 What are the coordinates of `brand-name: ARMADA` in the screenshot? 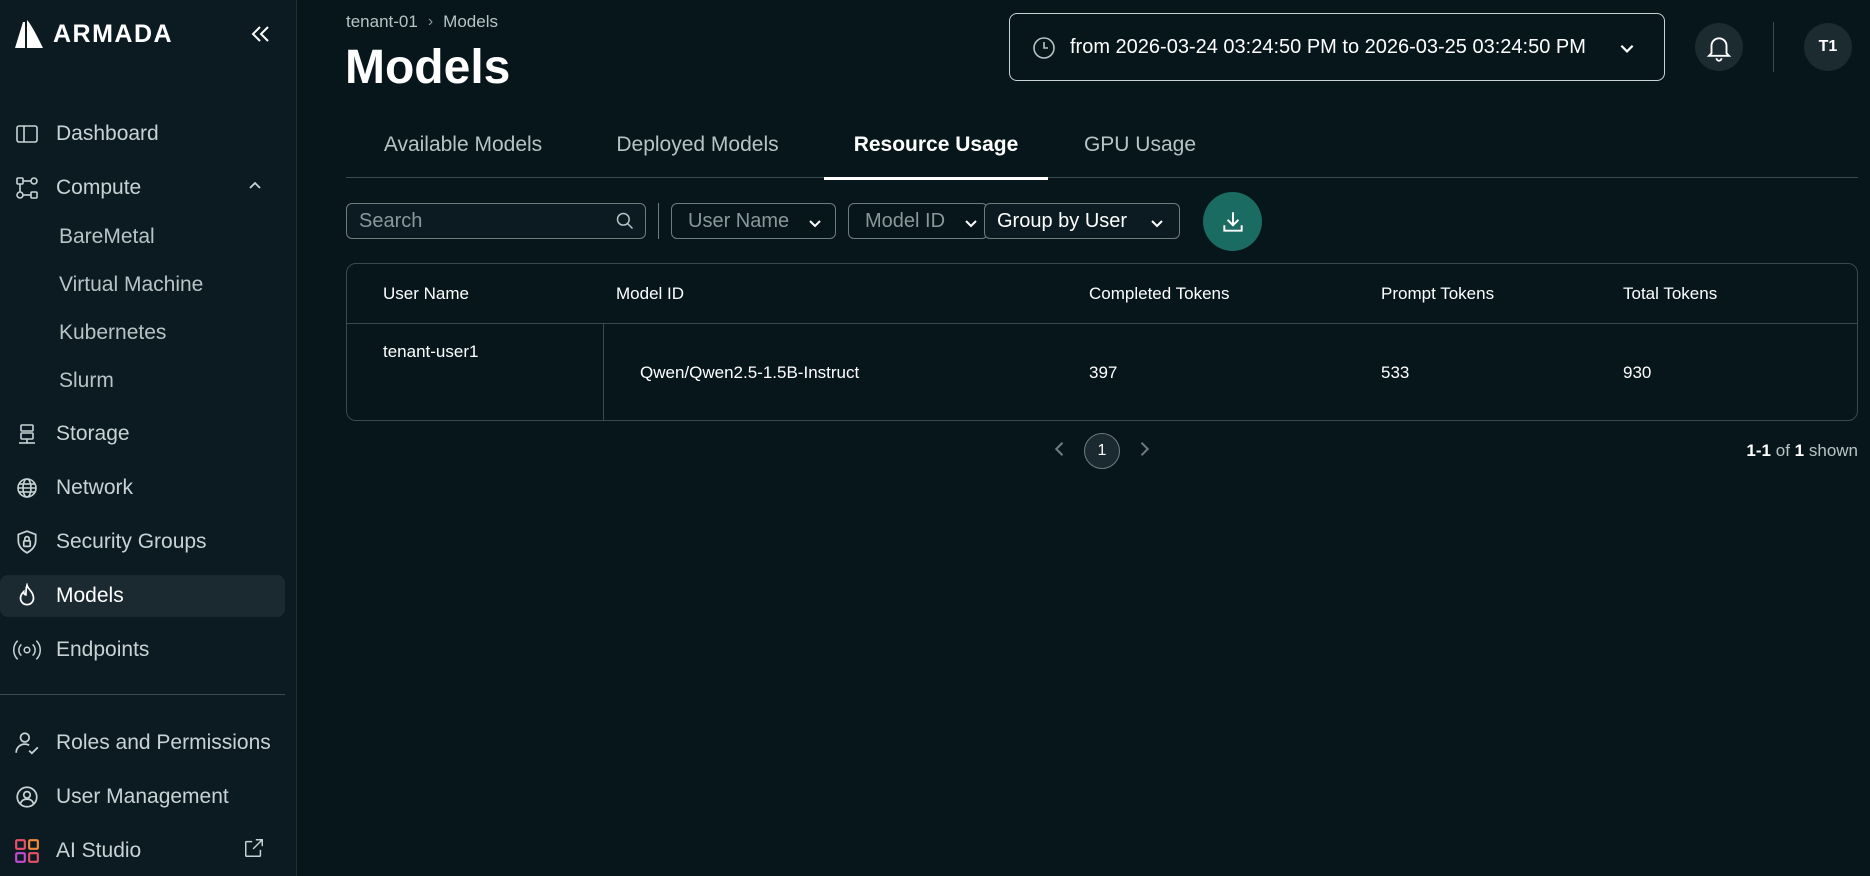 It's located at (113, 33).